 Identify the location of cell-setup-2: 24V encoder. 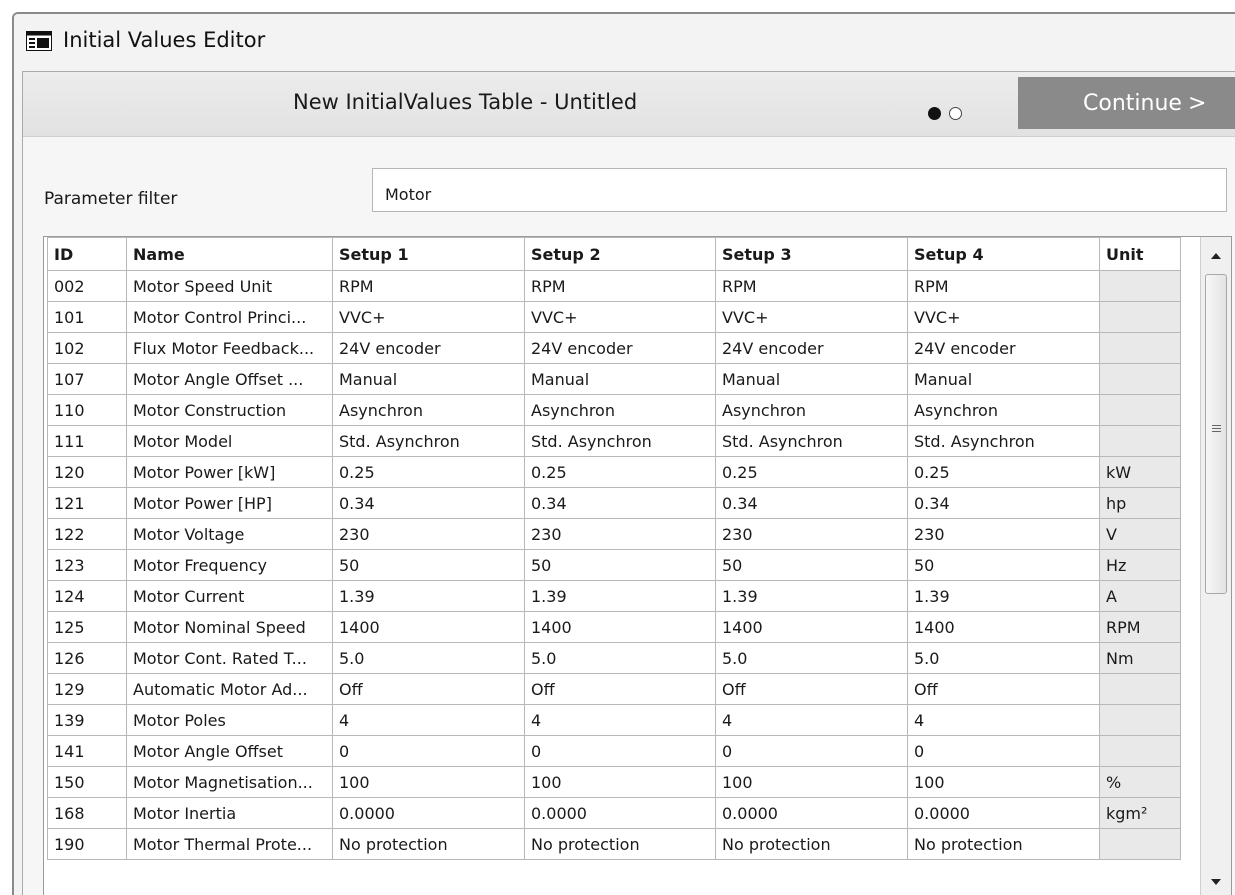
(620, 348).